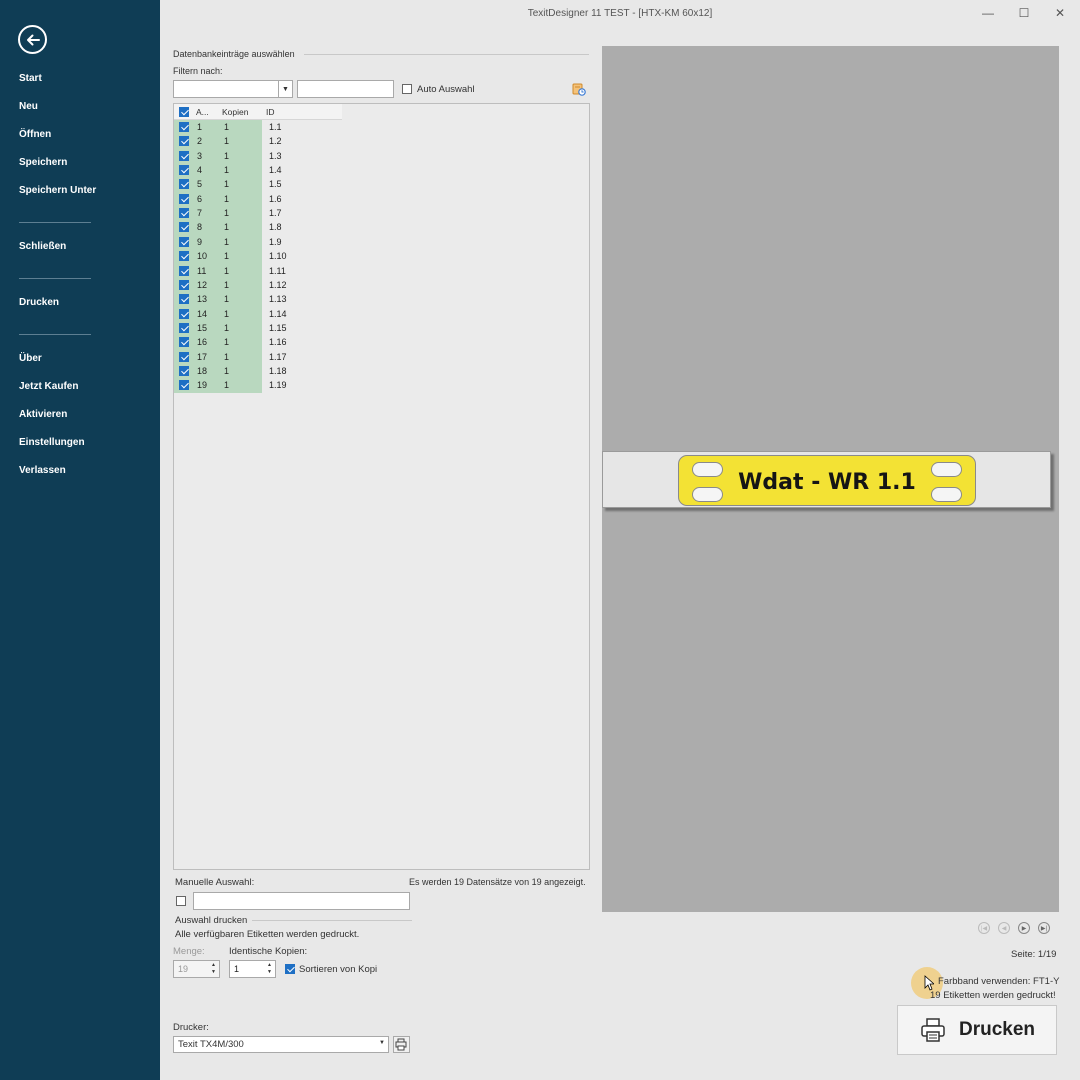 This screenshot has width=1080, height=1080. What do you see at coordinates (43, 414) in the screenshot?
I see `sidebar-item-activate: Aktivieren` at bounding box center [43, 414].